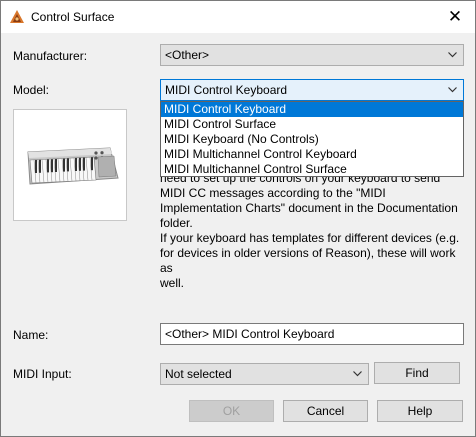  I want to click on close-button: ✕, so click(455, 17).